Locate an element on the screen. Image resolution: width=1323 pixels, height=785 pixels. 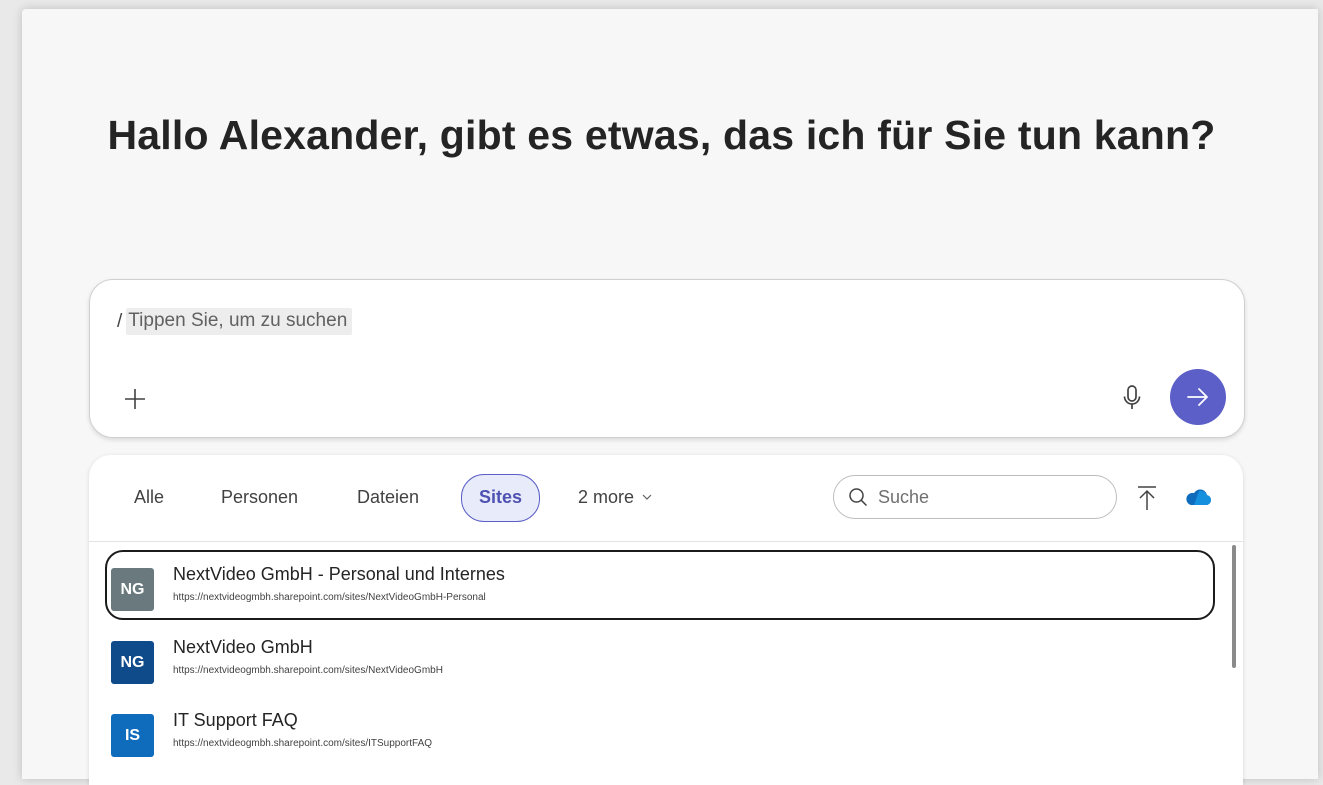
add-attachment-button is located at coordinates (135, 399).